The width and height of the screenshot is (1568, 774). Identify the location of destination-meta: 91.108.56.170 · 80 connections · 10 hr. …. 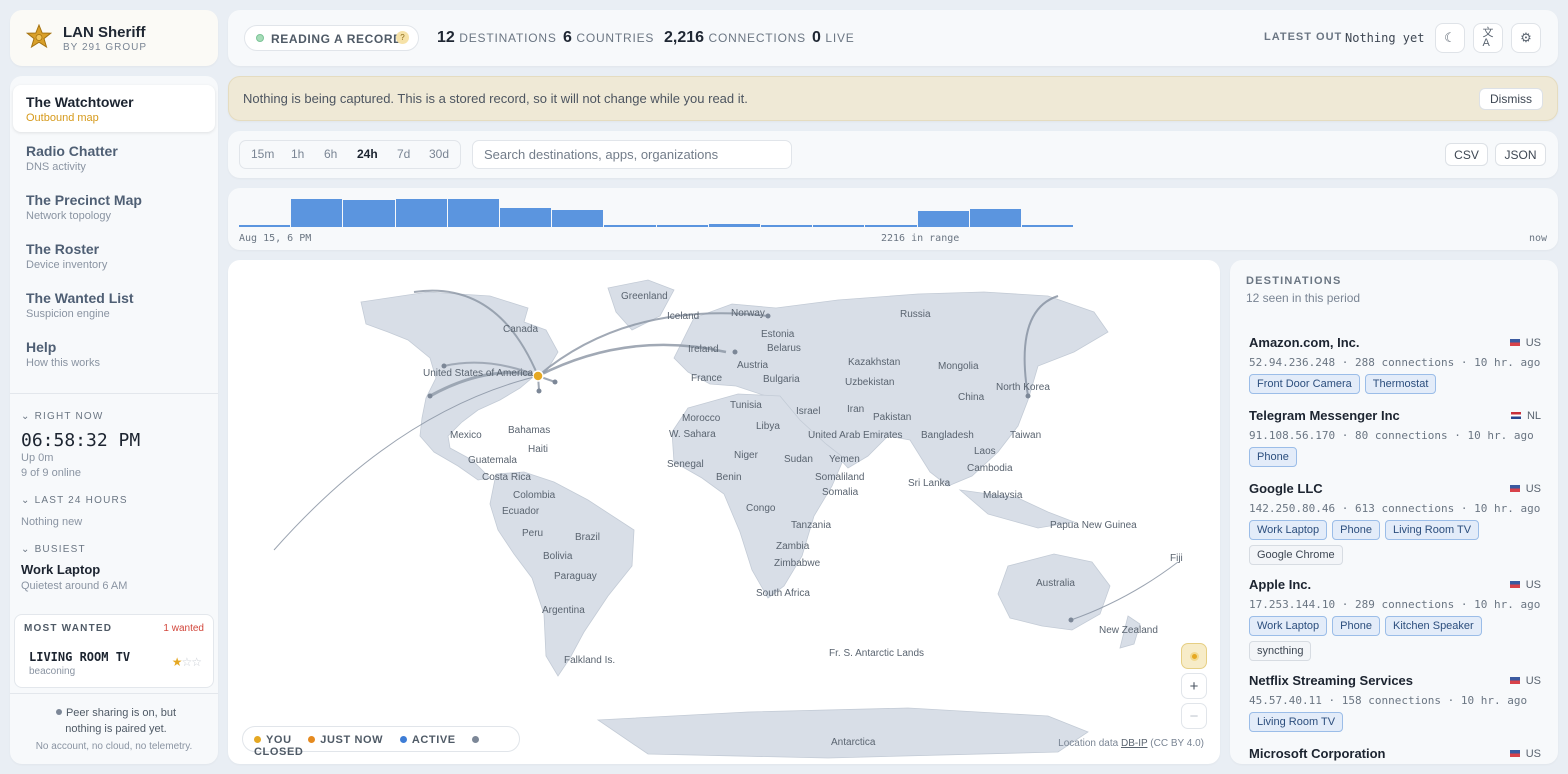
(1391, 435).